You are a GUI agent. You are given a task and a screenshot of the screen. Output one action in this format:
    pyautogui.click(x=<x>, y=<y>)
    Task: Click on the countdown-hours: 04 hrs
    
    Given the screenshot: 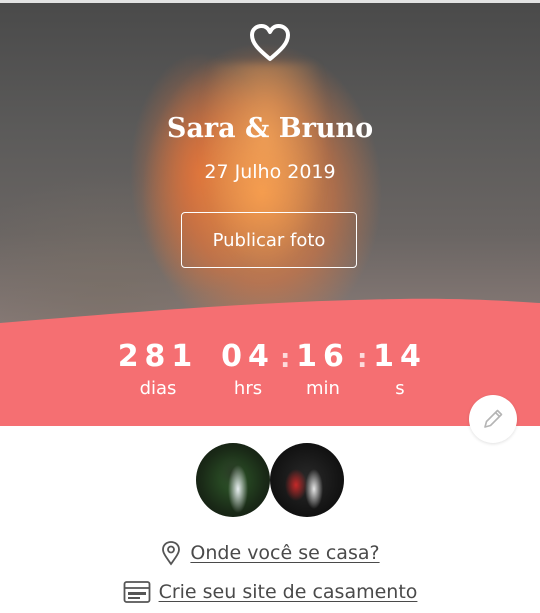 What is the action you would take?
    pyautogui.click(x=248, y=370)
    